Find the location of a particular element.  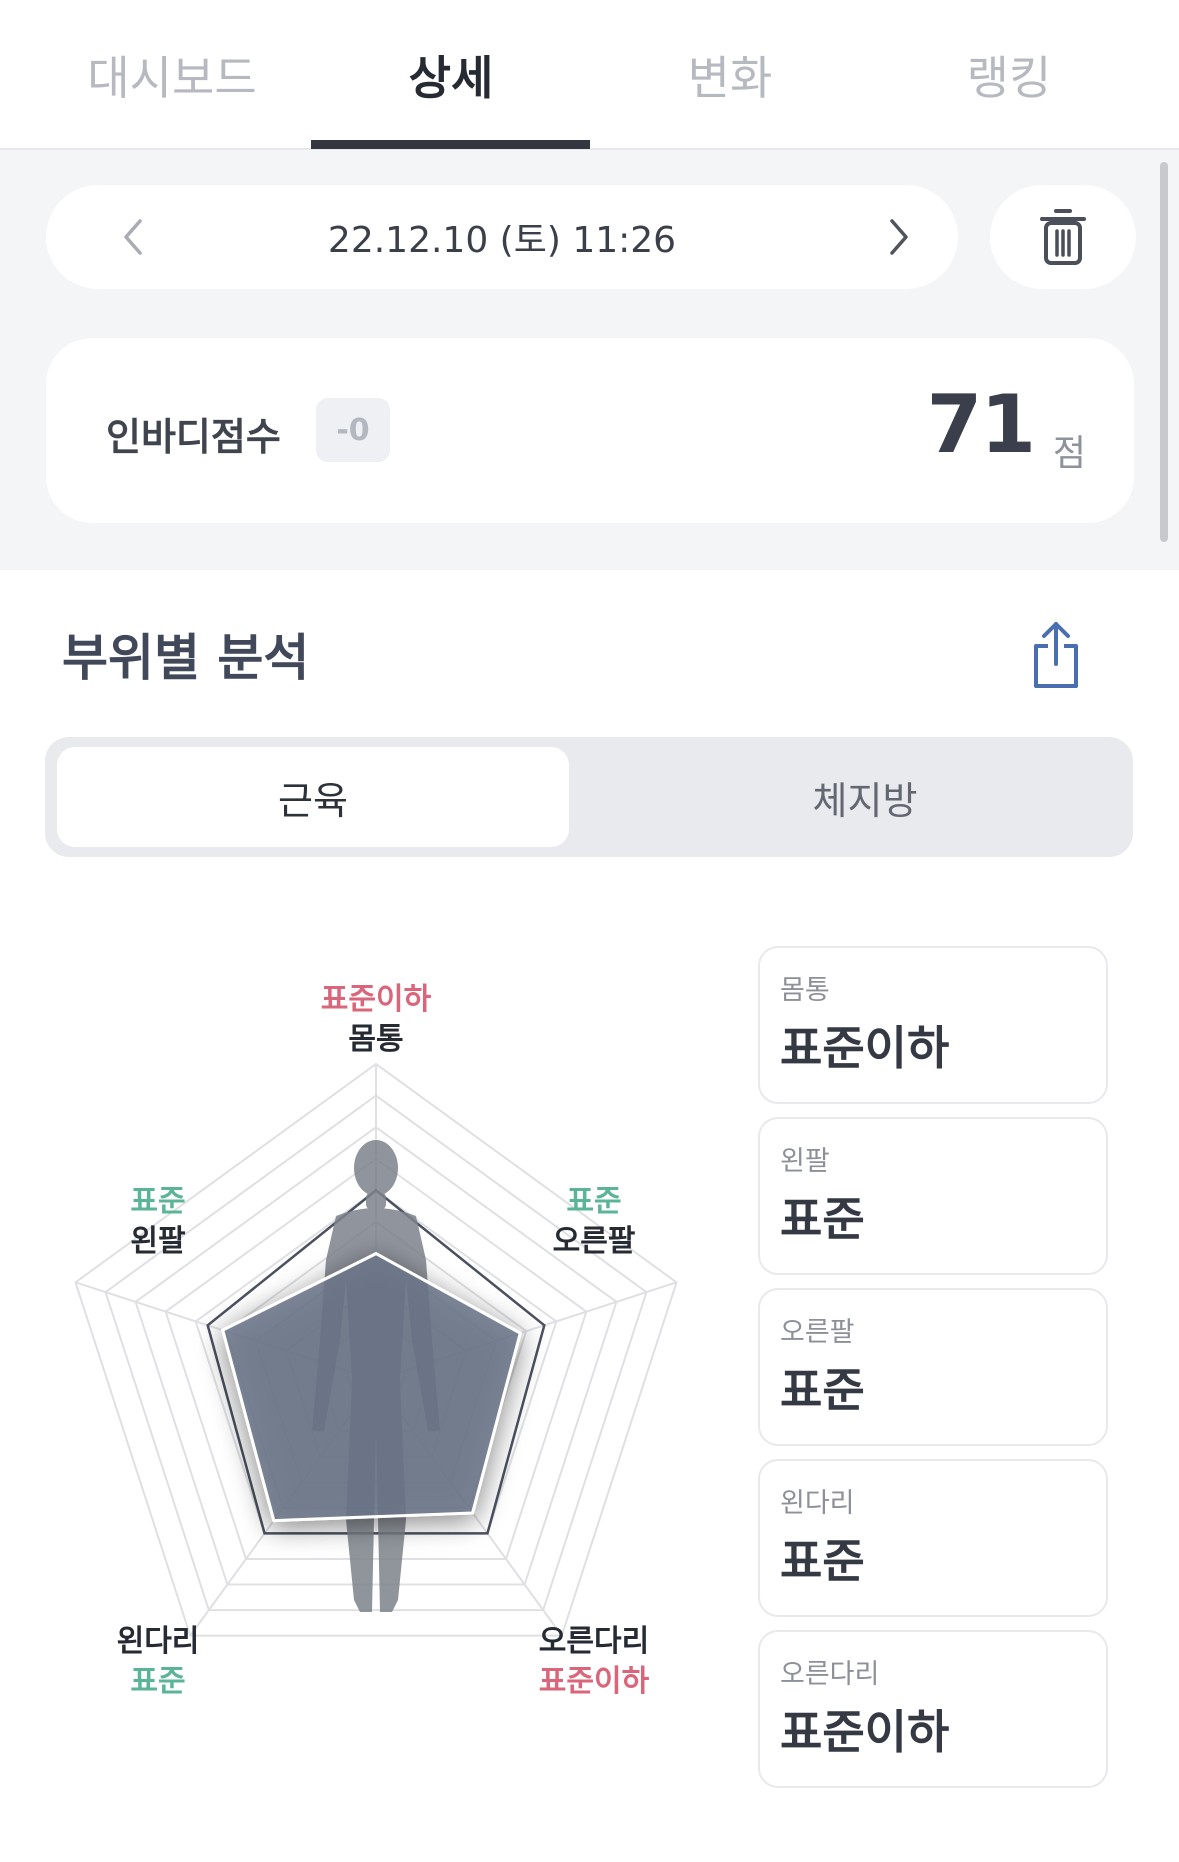

right-arm-status: 표준 is located at coordinates (594, 1201).